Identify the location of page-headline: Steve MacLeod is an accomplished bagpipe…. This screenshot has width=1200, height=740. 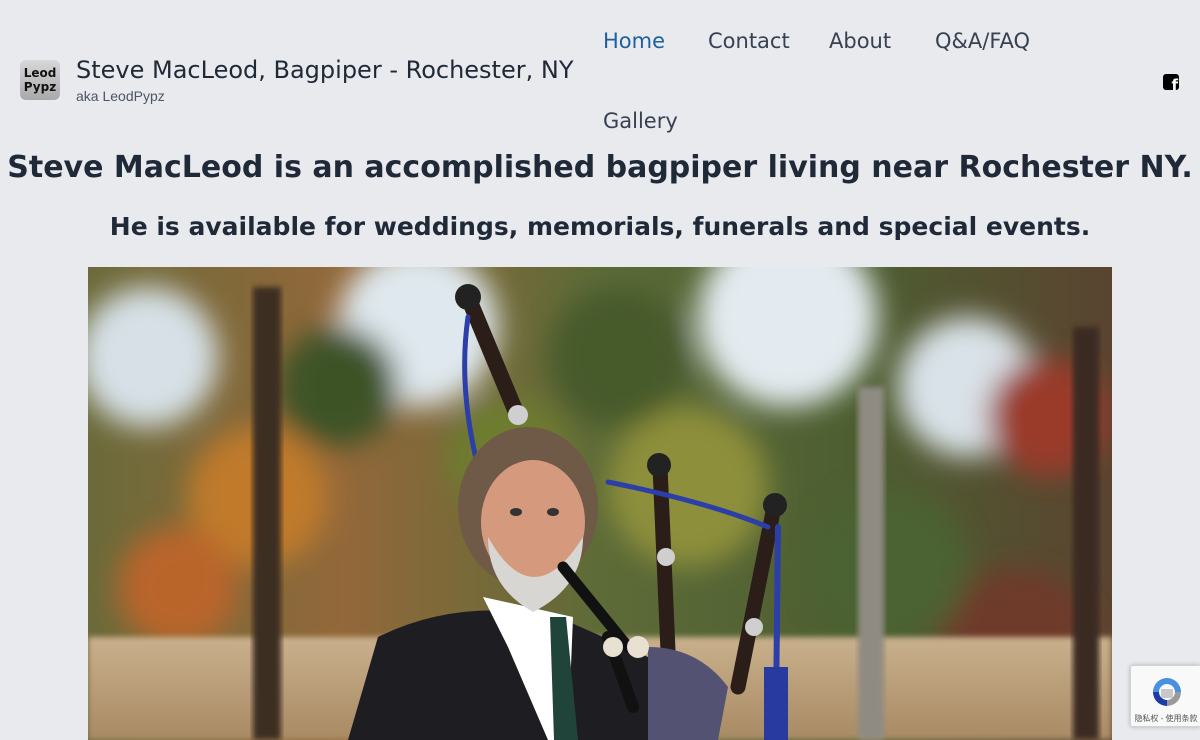
(600, 167).